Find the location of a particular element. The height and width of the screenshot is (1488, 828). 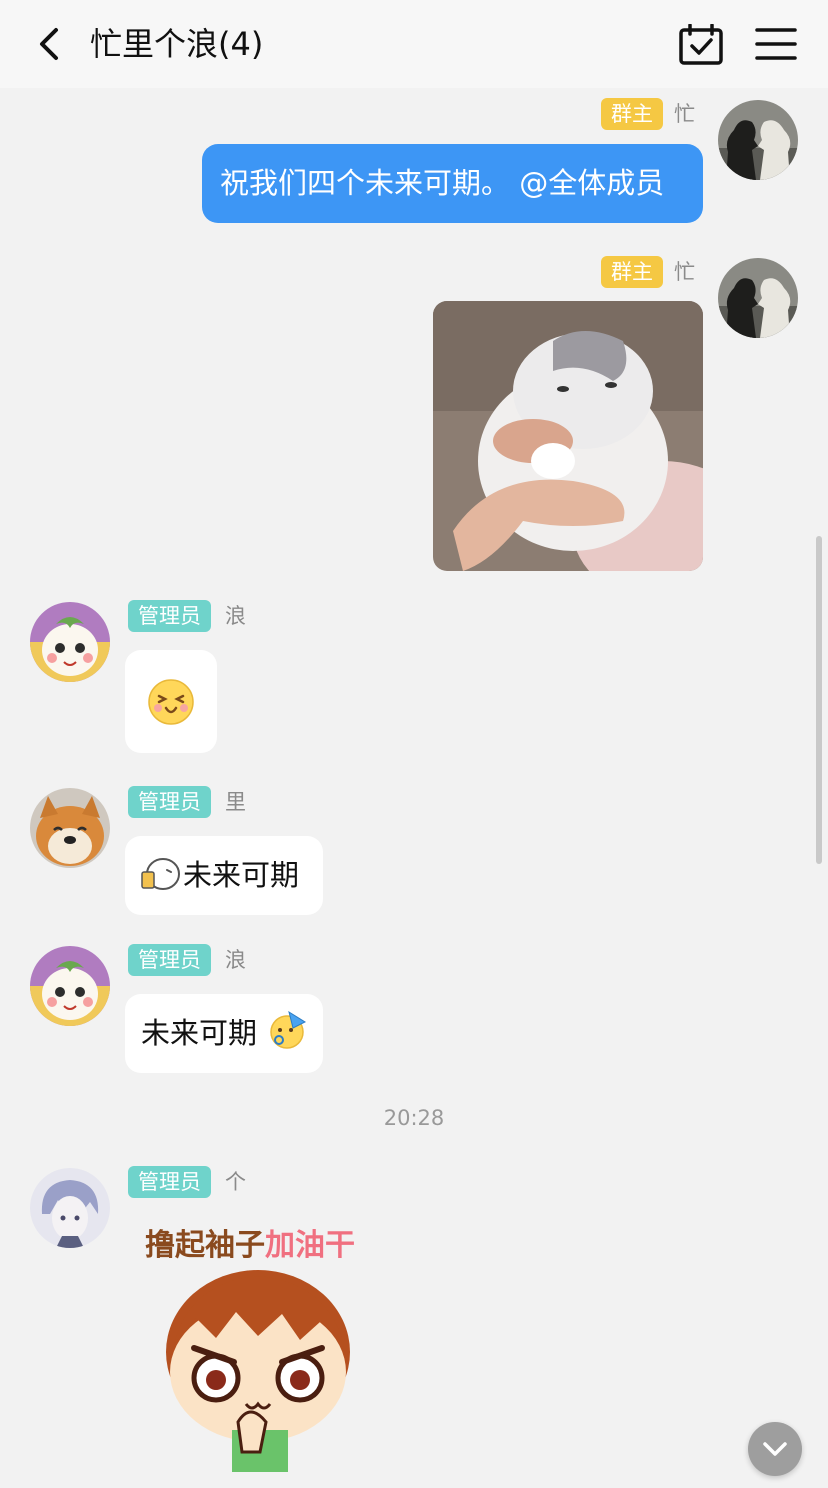

chat-header: 忙里个浪(4) is located at coordinates (414, 44).